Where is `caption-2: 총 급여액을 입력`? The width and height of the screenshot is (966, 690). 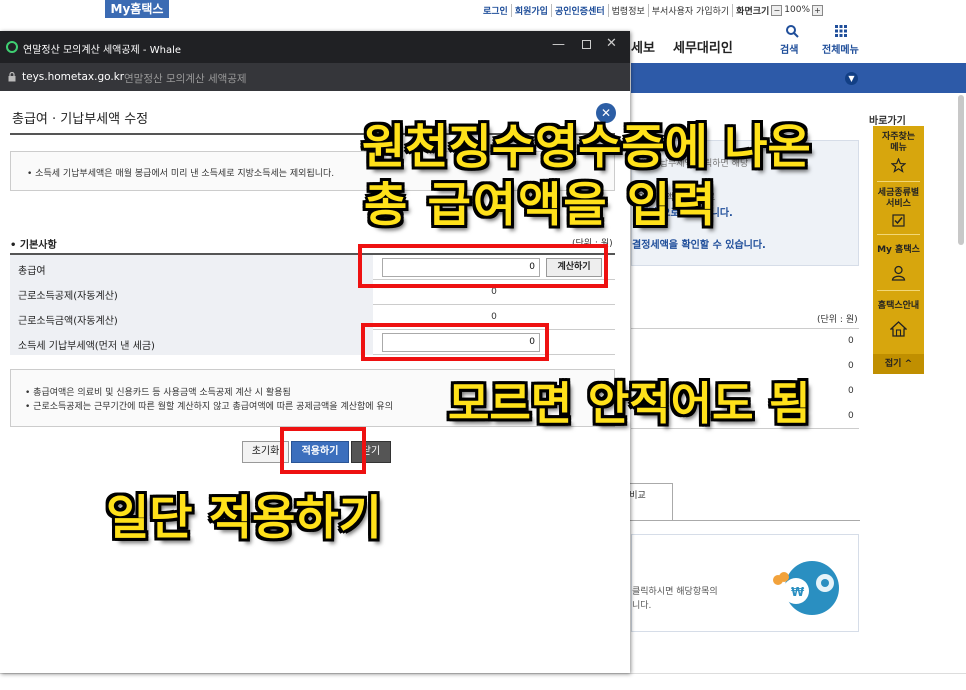 caption-2: 총 급여액을 입력 is located at coordinates (541, 205).